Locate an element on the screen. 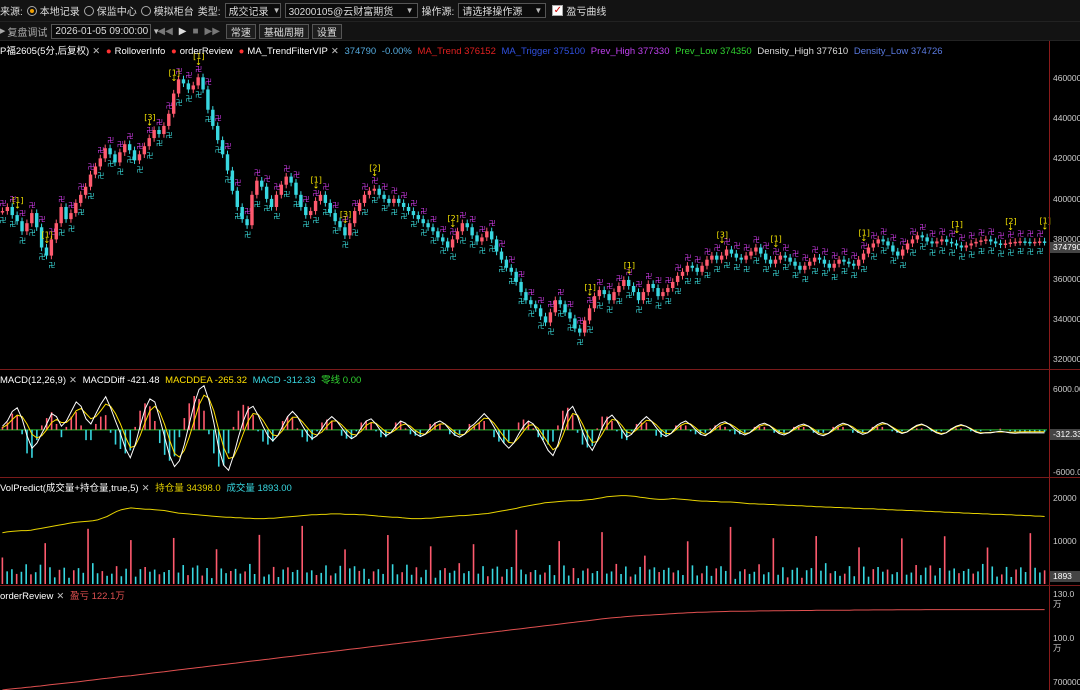 The height and width of the screenshot is (690, 1080). operator-select-value: 请选择操作源 is located at coordinates (492, 12).